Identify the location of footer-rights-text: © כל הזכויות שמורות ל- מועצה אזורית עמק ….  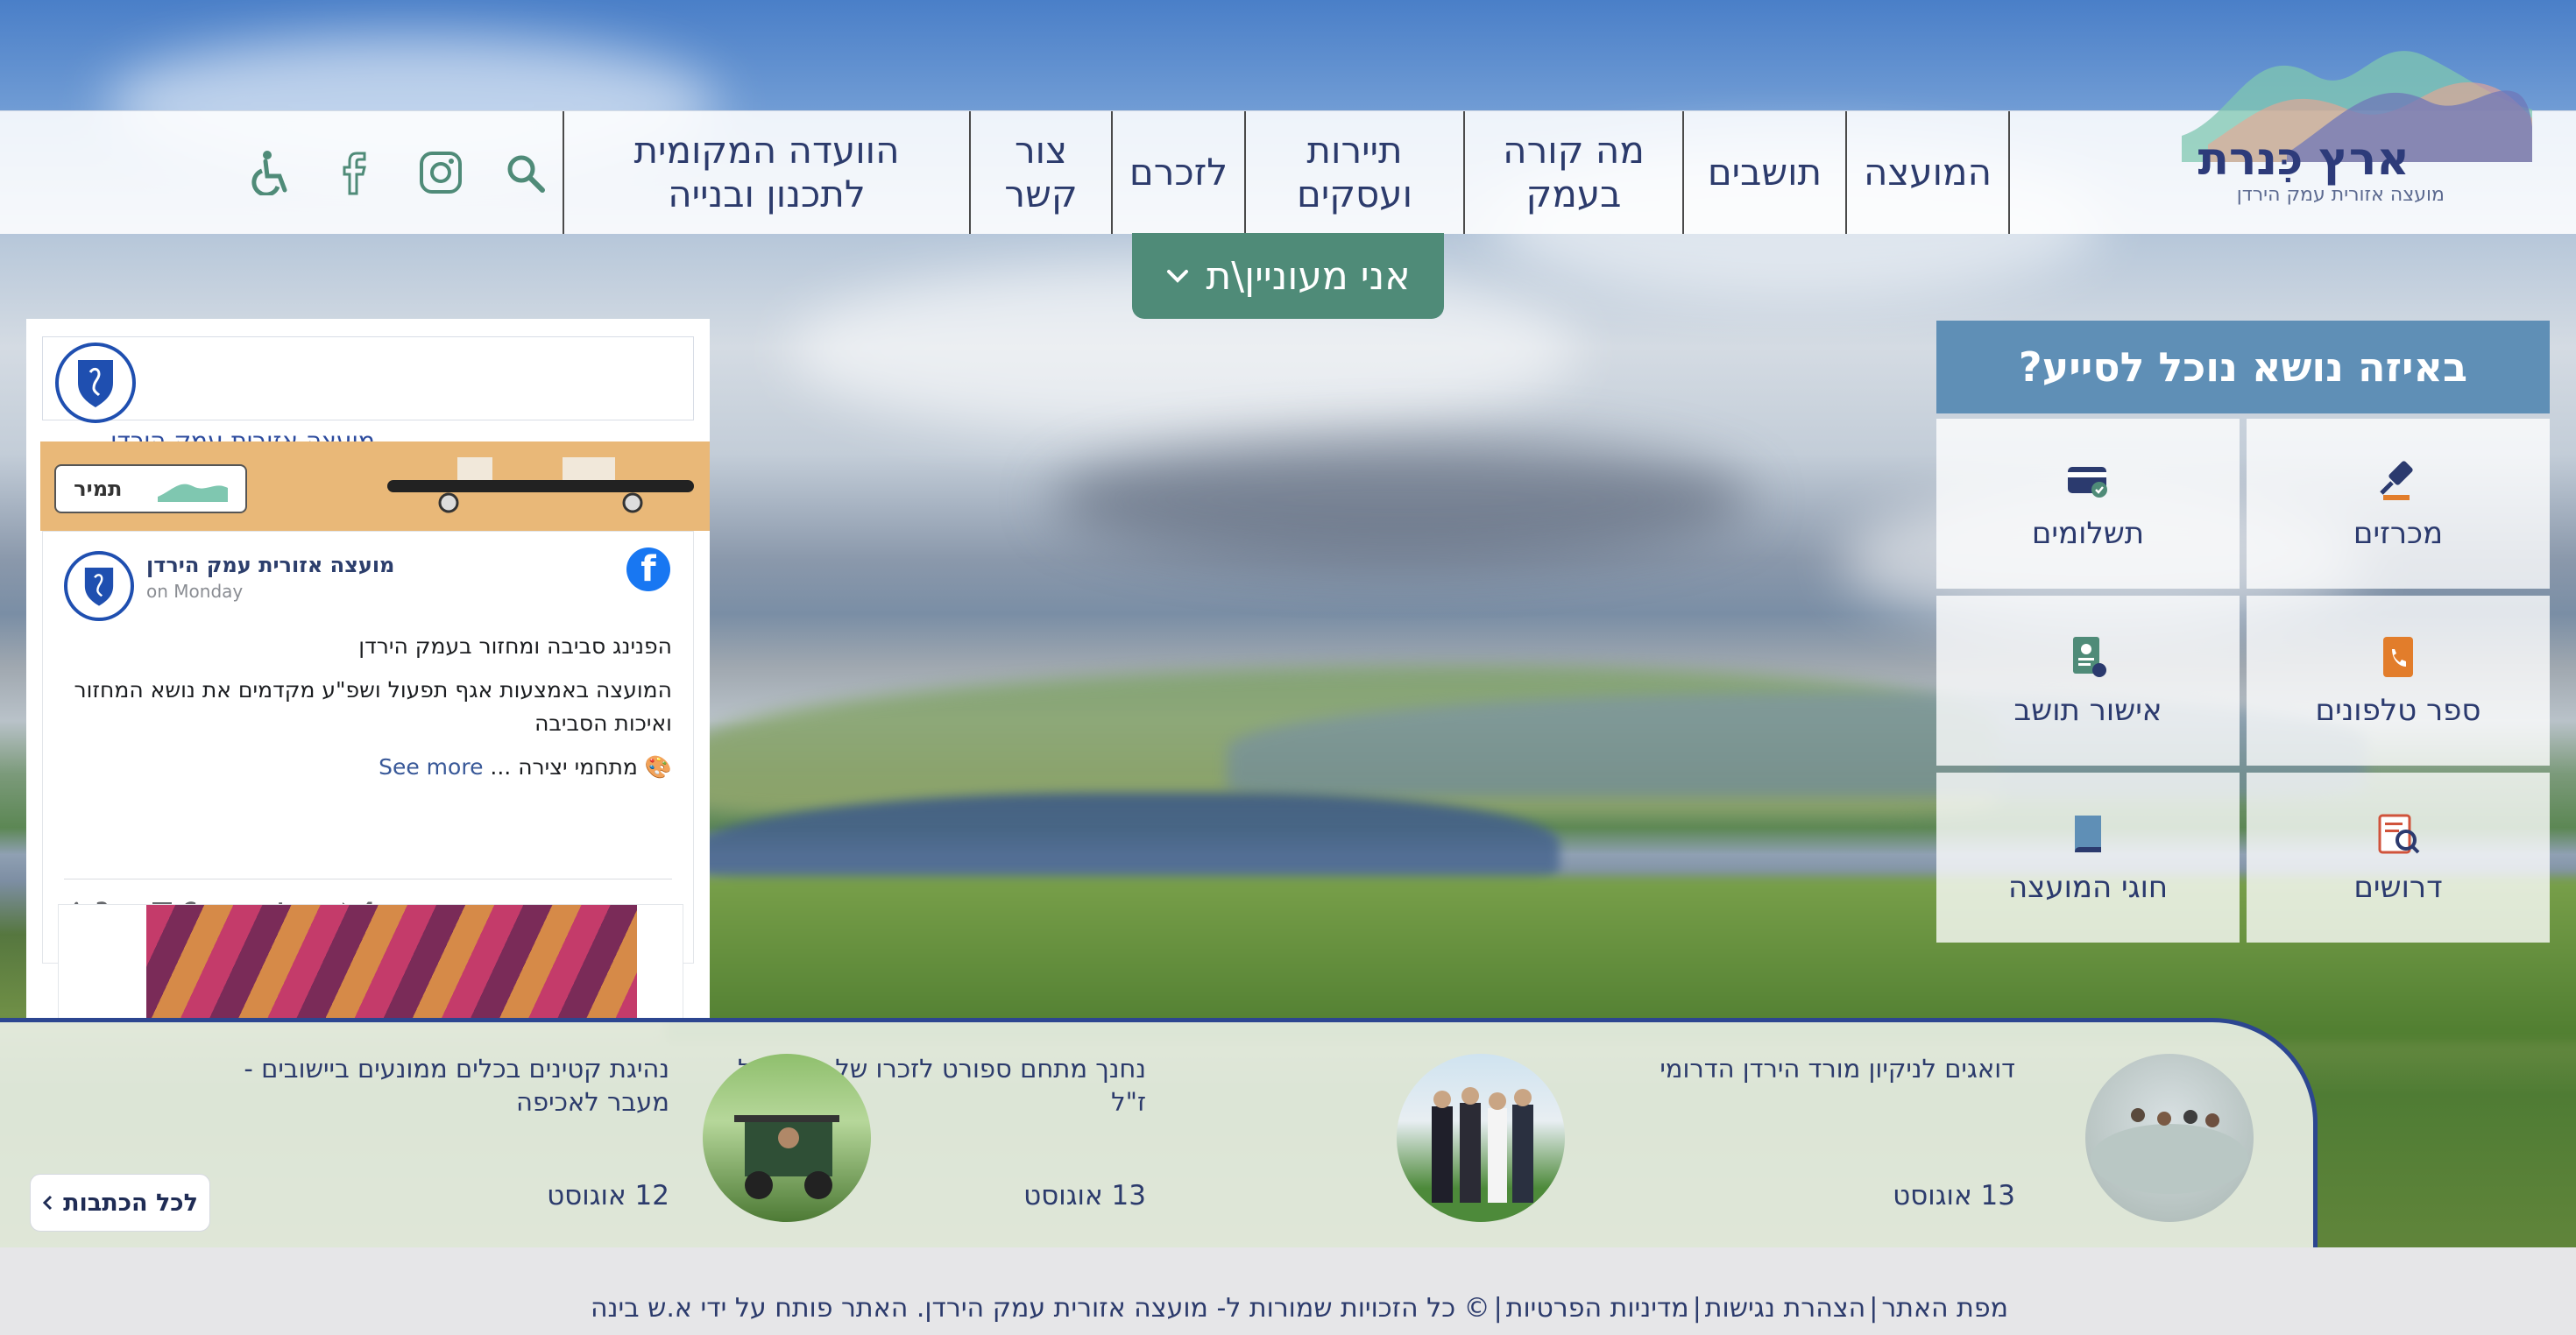
(1095, 1308).